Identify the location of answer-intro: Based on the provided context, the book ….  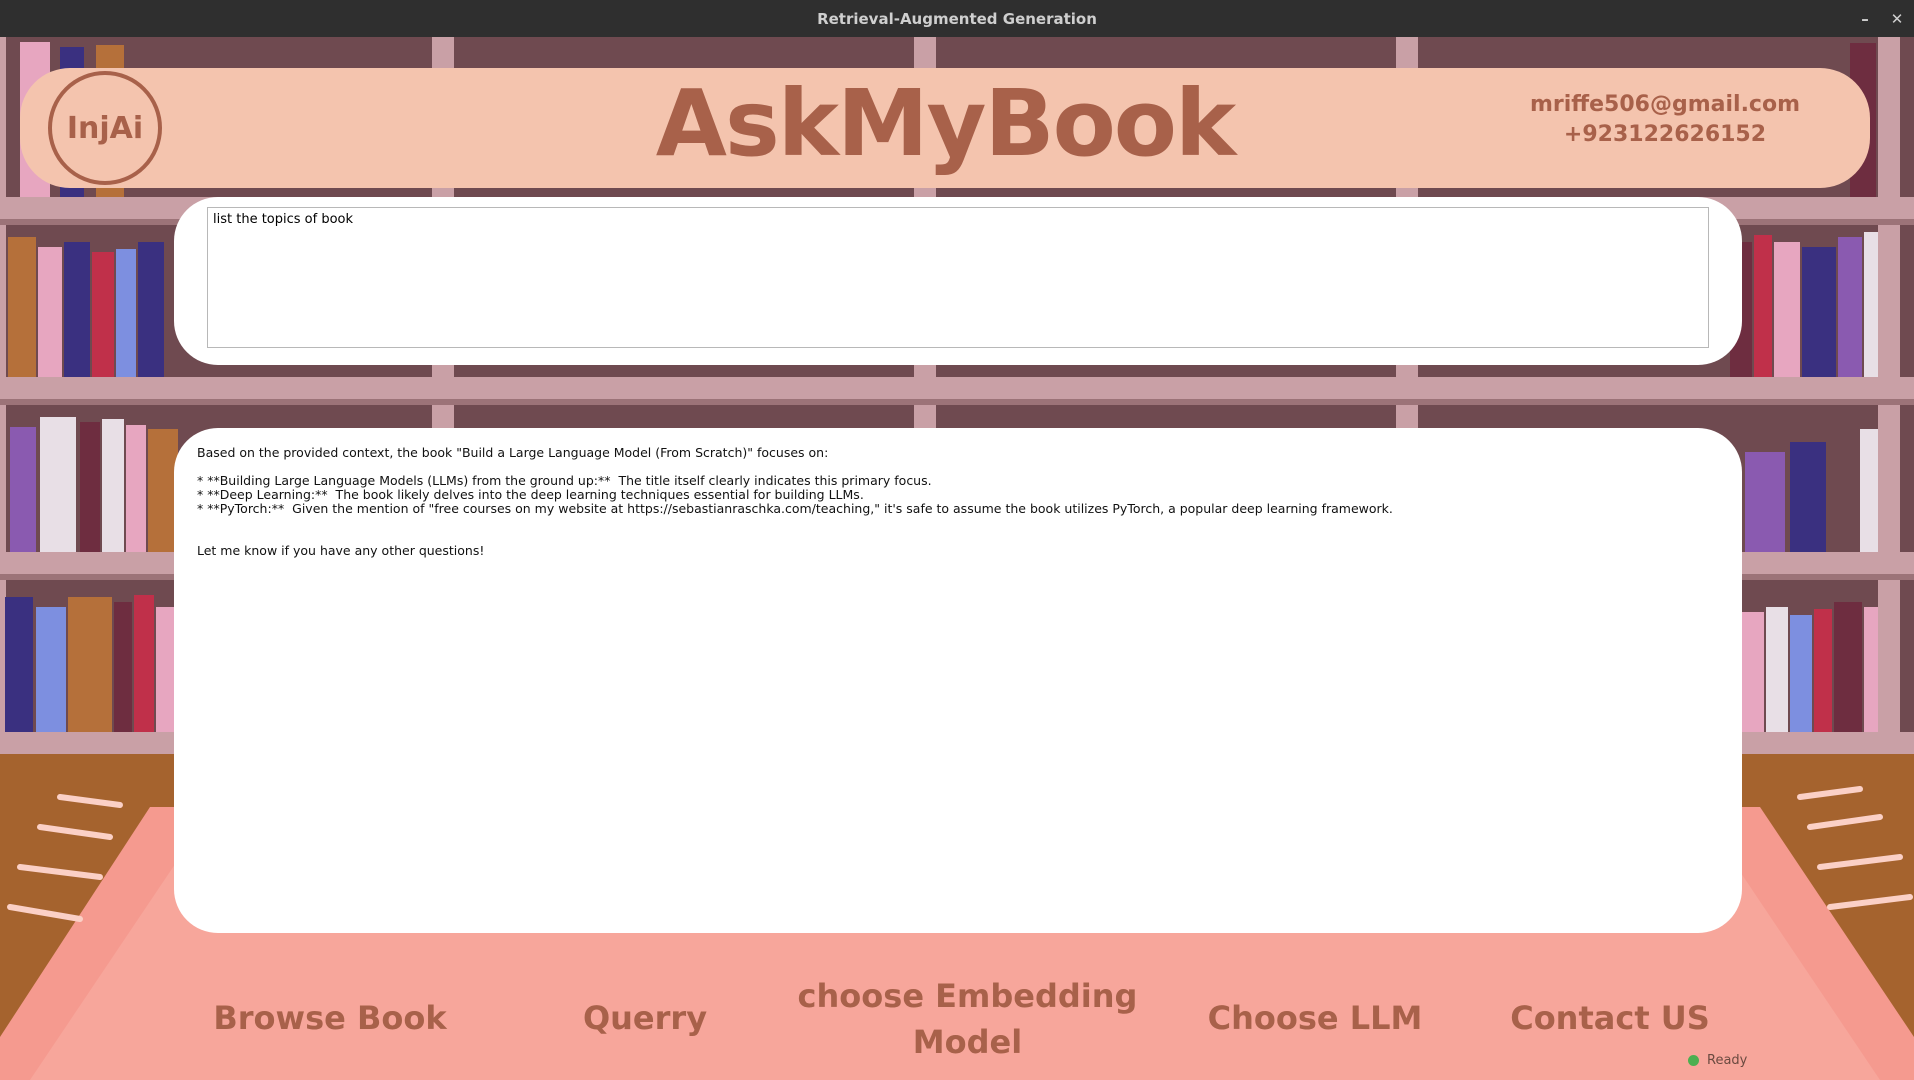
(513, 452).